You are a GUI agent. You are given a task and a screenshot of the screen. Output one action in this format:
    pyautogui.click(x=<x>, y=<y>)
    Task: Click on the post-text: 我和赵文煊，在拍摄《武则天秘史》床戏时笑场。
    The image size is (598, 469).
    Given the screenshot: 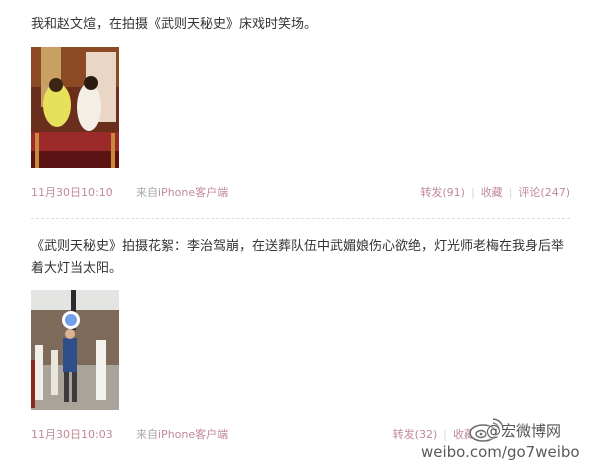 What is the action you would take?
    pyautogui.click(x=174, y=24)
    